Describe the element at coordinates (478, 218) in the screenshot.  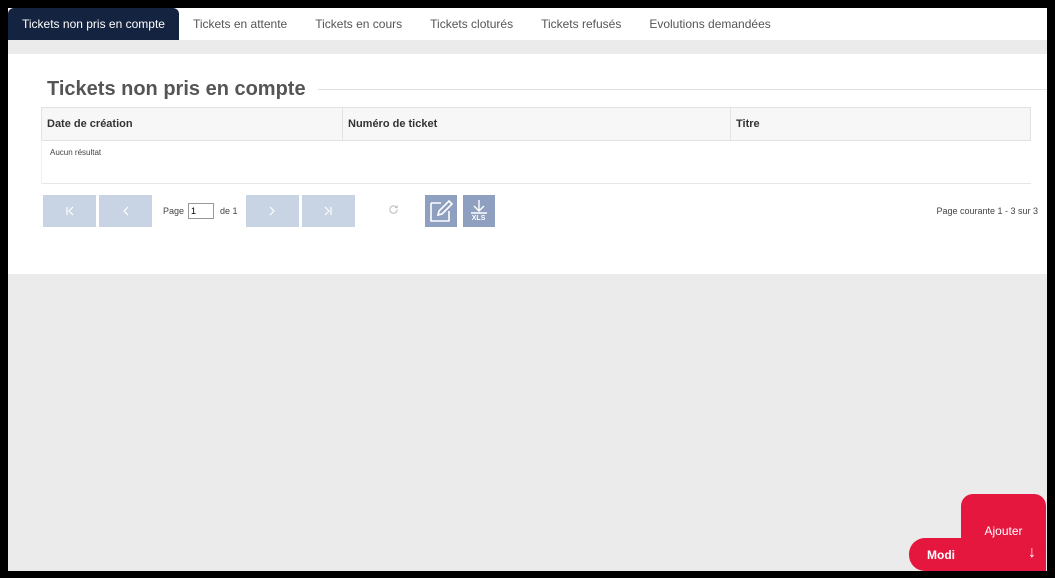
I see `xls-label: XLS` at that location.